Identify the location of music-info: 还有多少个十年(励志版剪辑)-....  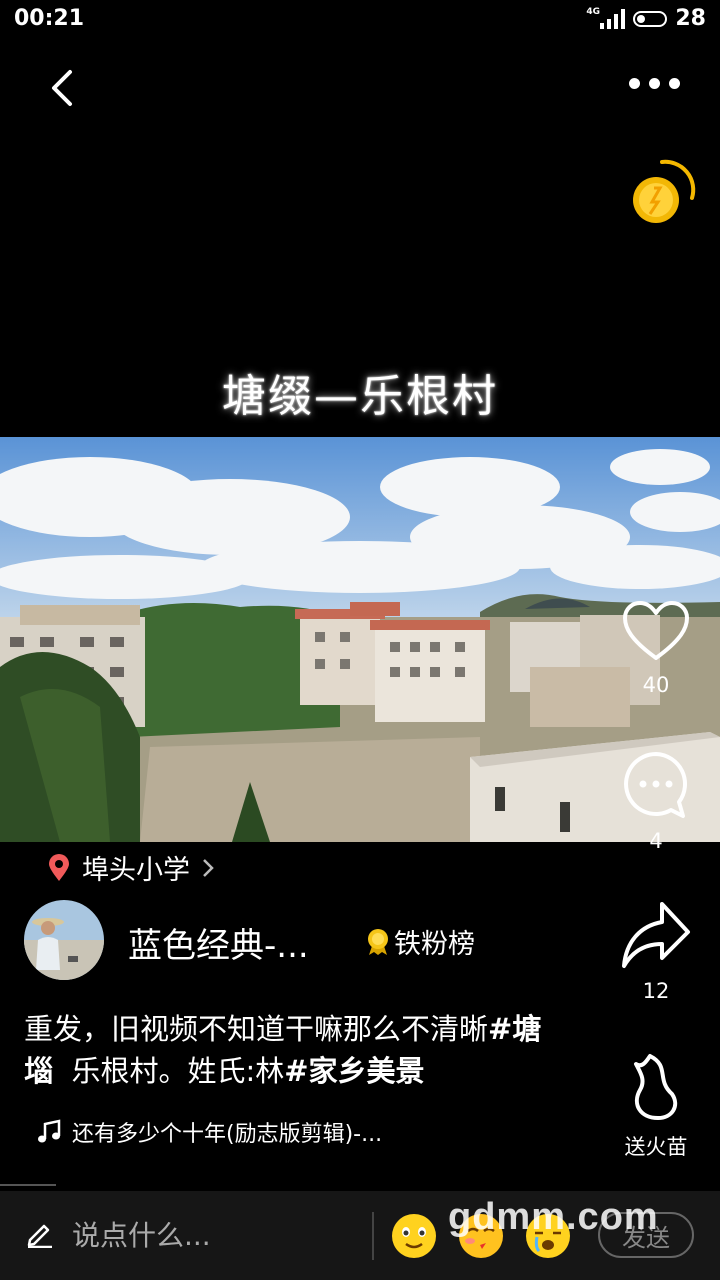
(209, 1132).